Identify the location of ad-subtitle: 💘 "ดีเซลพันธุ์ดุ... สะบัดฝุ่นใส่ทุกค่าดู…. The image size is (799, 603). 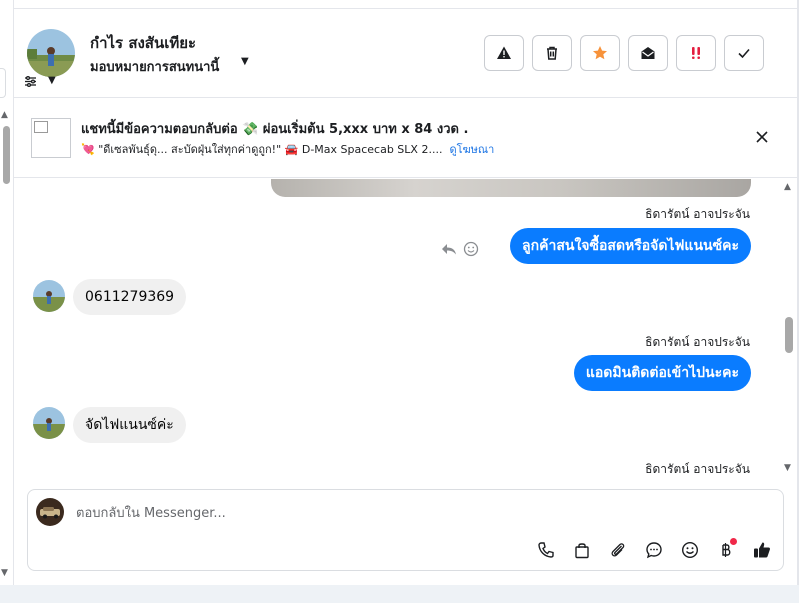
(287, 149).